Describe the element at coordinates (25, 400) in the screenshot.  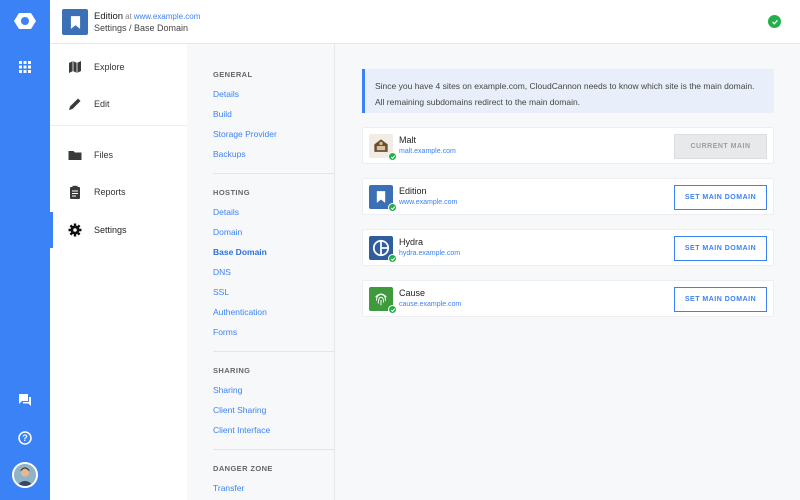
I see `chat-icon` at that location.